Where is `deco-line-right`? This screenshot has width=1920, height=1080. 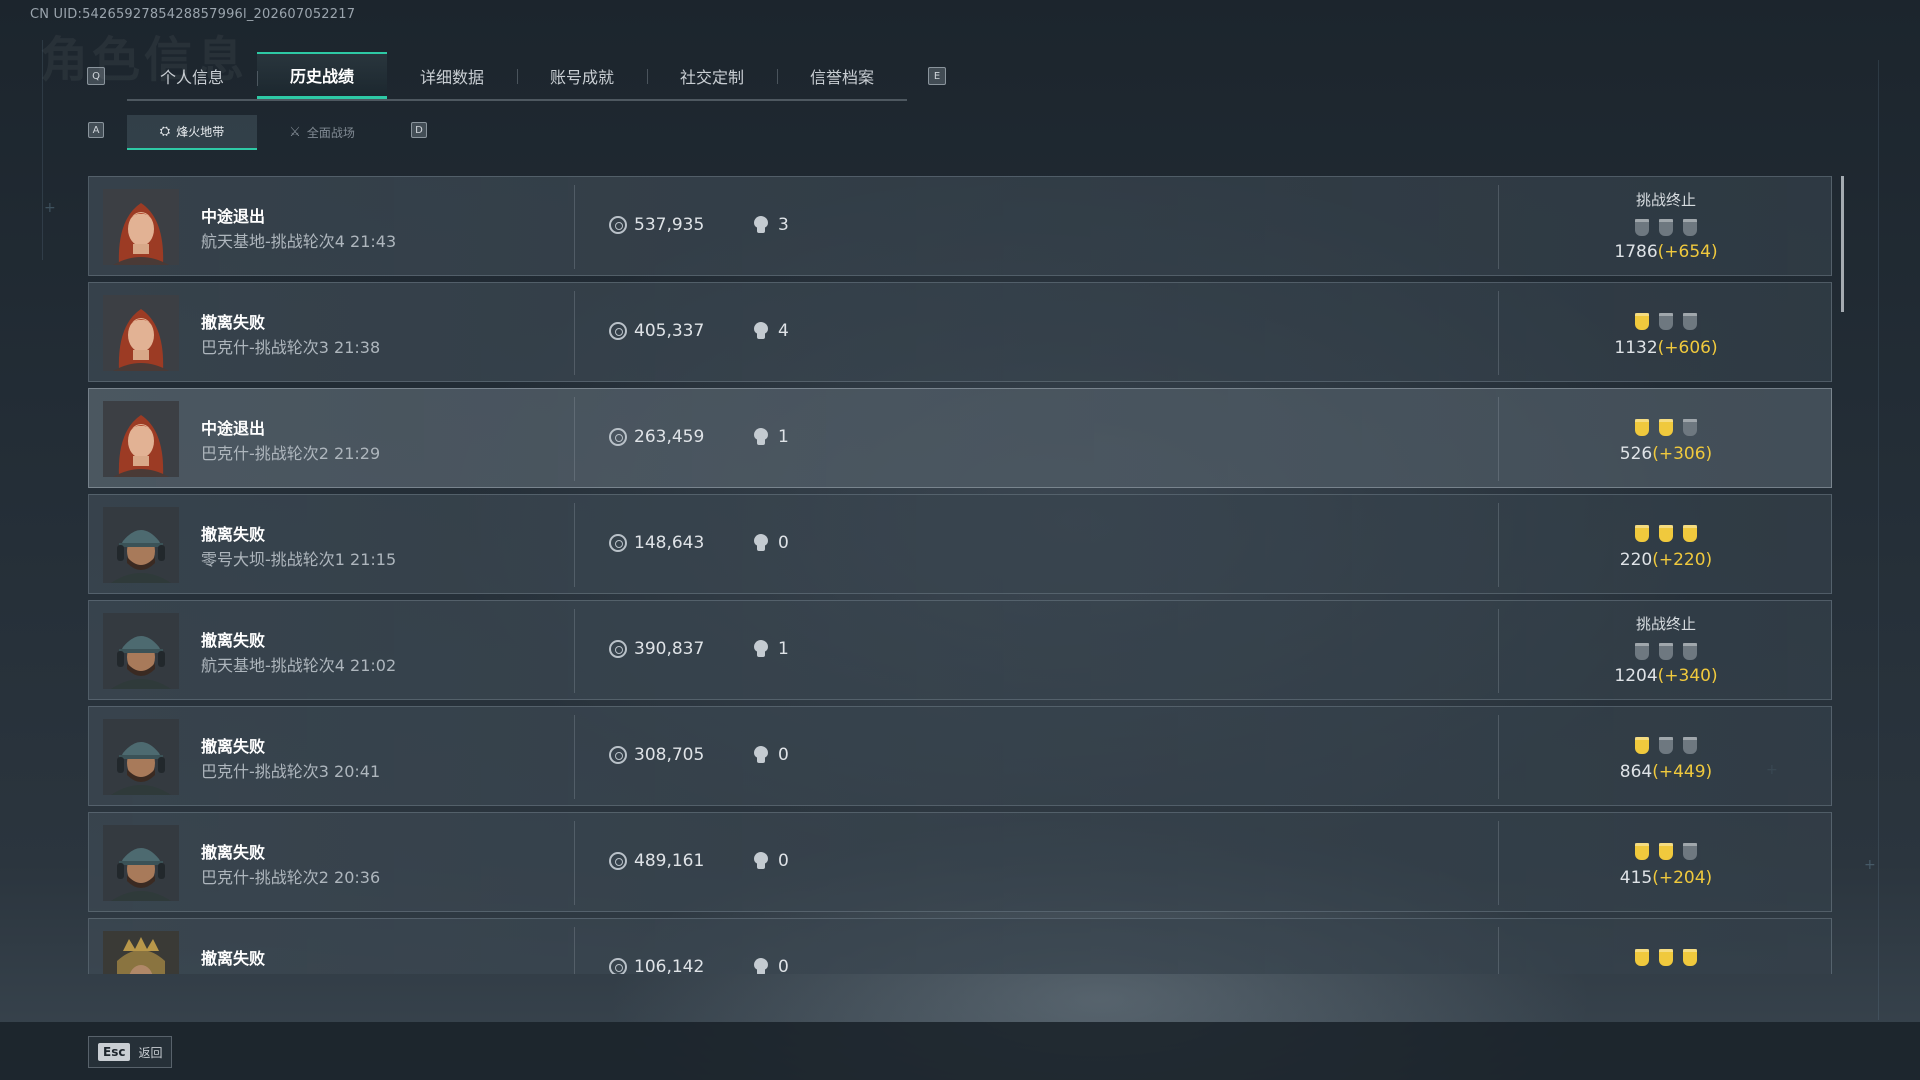 deco-line-right is located at coordinates (1878, 540).